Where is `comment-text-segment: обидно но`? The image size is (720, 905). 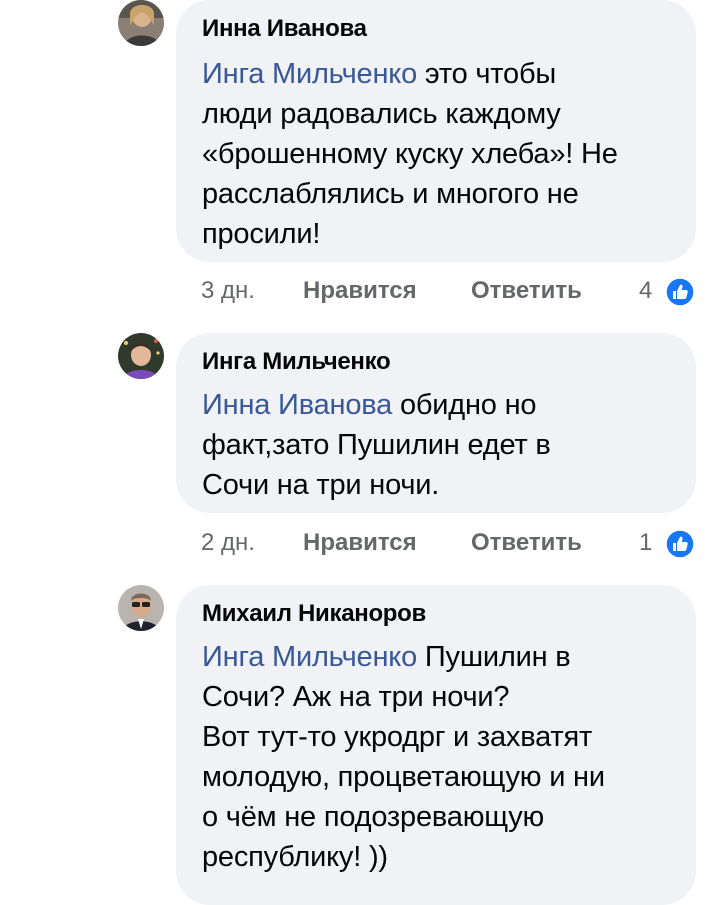 comment-text-segment: обидно но is located at coordinates (468, 405).